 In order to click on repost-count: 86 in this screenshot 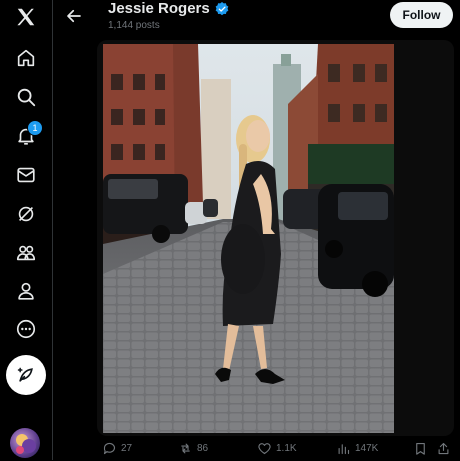, I will do `click(203, 448)`.